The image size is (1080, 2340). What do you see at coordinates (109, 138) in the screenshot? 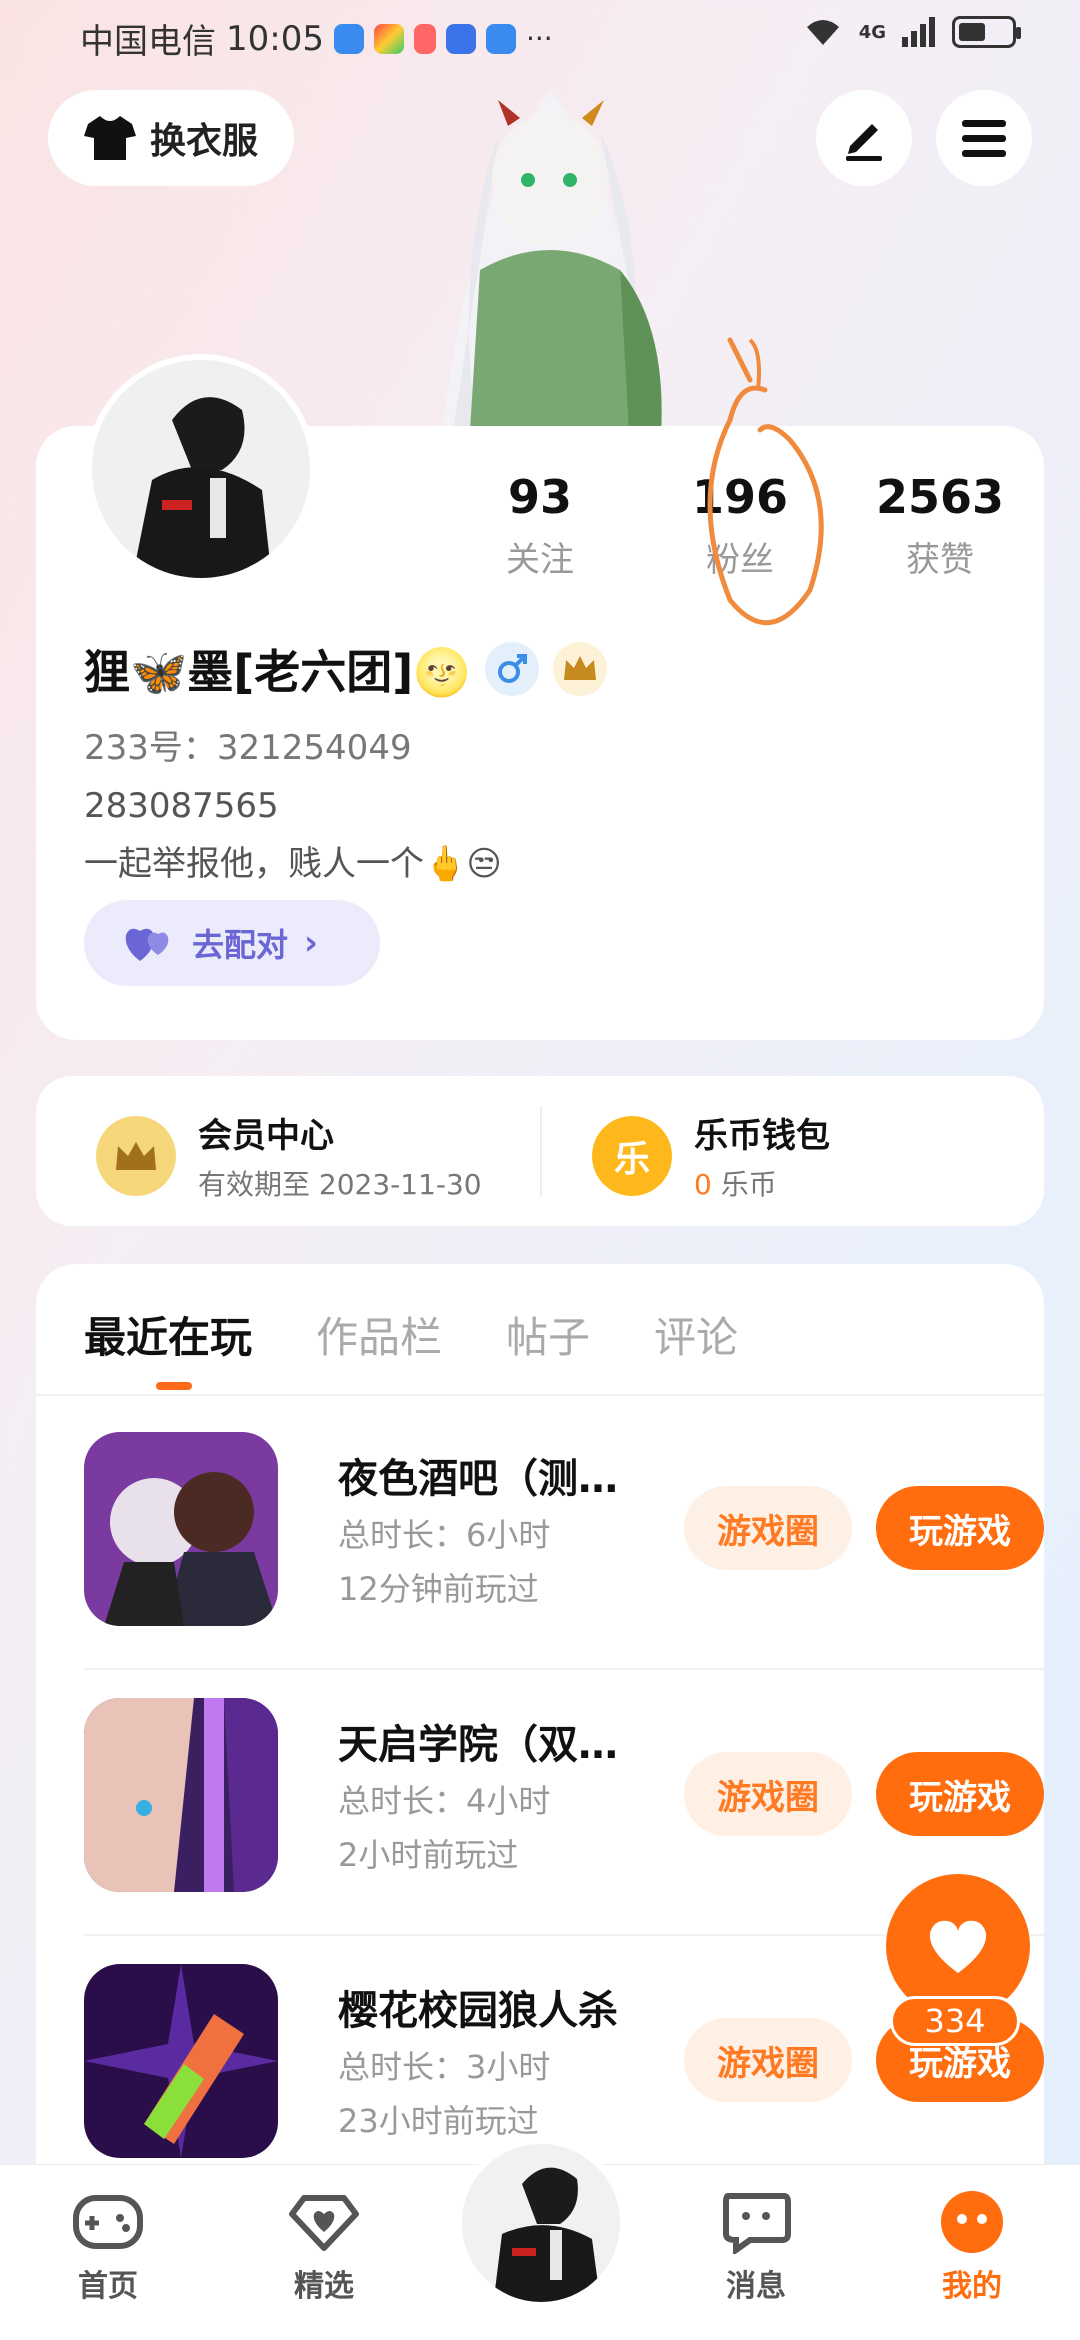
I see `tshirt-icon` at bounding box center [109, 138].